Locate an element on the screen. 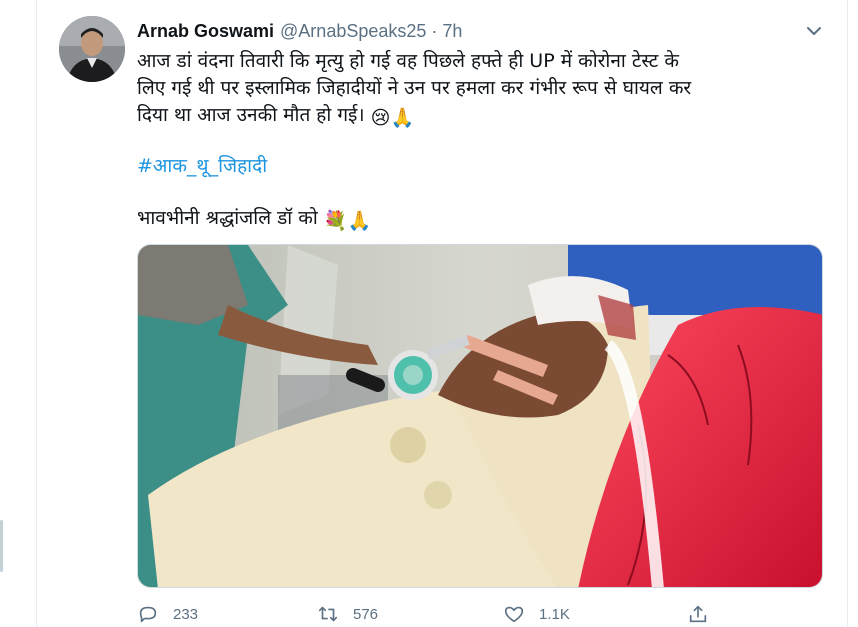  tribute-text-label: भावभीनी श्रद्धांजलि डॉ को is located at coordinates (227, 218).